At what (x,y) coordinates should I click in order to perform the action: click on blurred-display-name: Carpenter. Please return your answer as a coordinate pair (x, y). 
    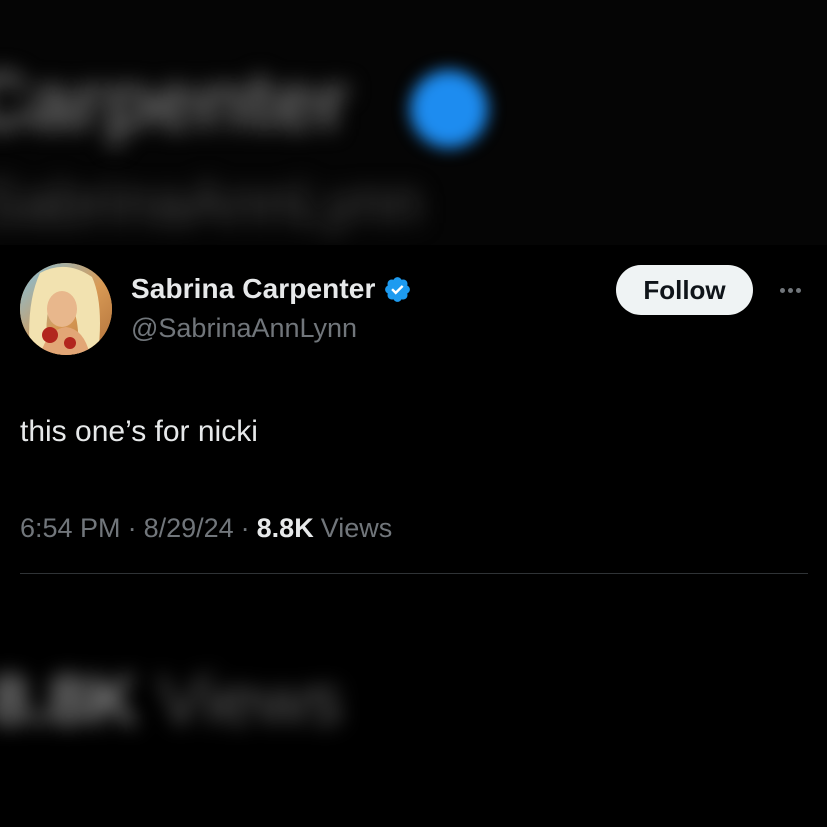
    Looking at the image, I should click on (174, 101).